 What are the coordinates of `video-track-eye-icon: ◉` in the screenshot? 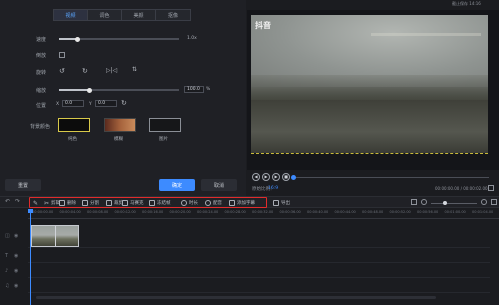 It's located at (16, 236).